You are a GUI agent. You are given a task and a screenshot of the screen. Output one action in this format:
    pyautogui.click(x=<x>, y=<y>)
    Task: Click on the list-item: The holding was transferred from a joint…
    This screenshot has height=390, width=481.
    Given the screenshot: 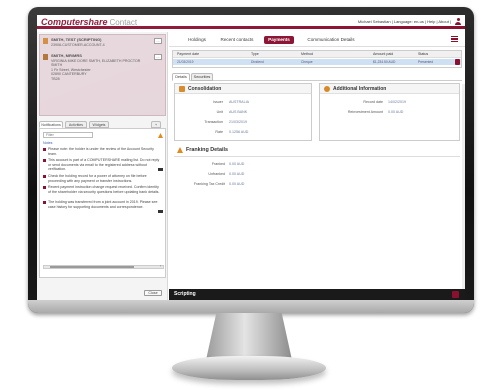 What is the action you would take?
    pyautogui.click(x=104, y=204)
    